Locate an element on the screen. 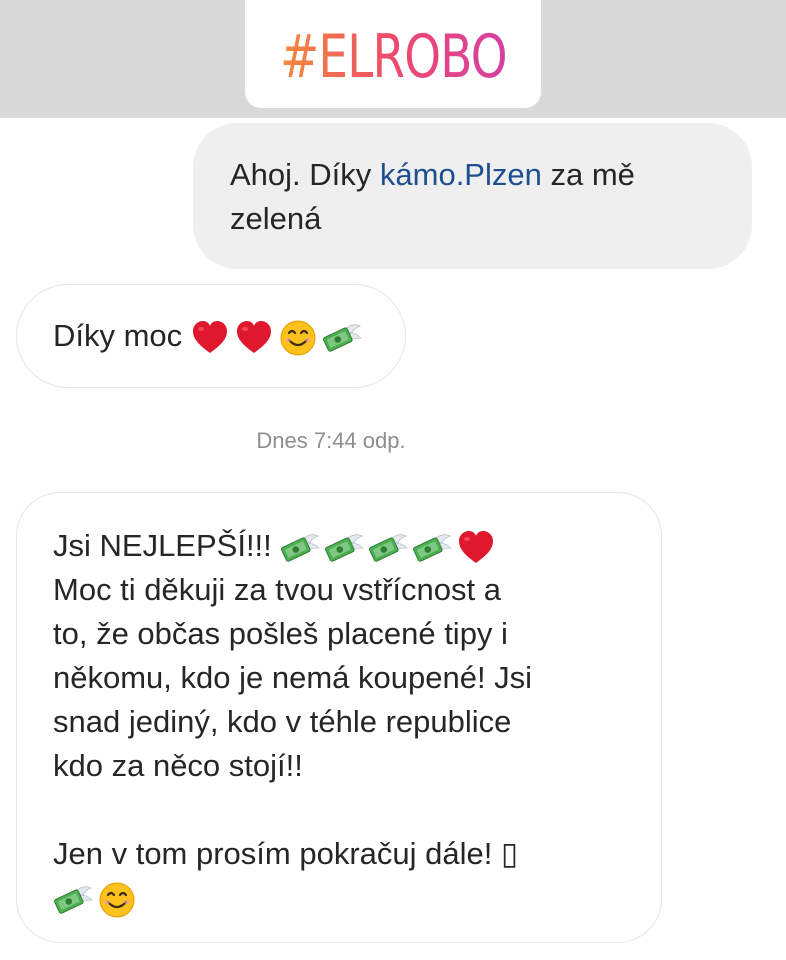 The height and width of the screenshot is (960, 786). hashtag-text: #ELROBO is located at coordinates (393, 57).